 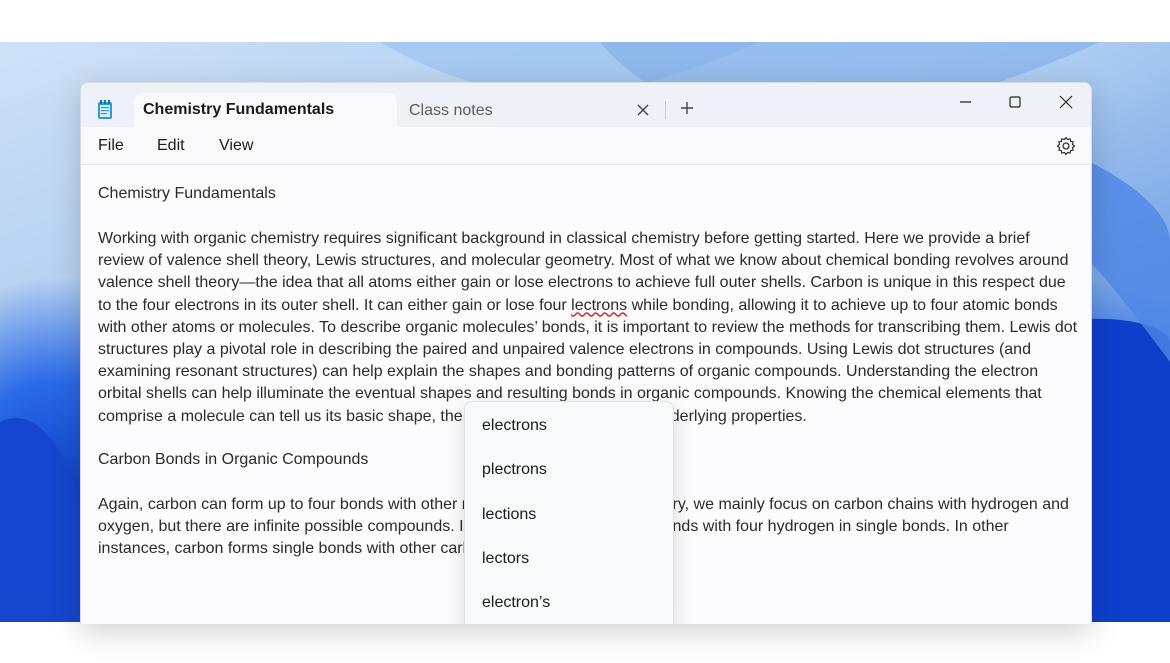 What do you see at coordinates (239, 109) in the screenshot?
I see `tab-label: Chemistry Fundamentals` at bounding box center [239, 109].